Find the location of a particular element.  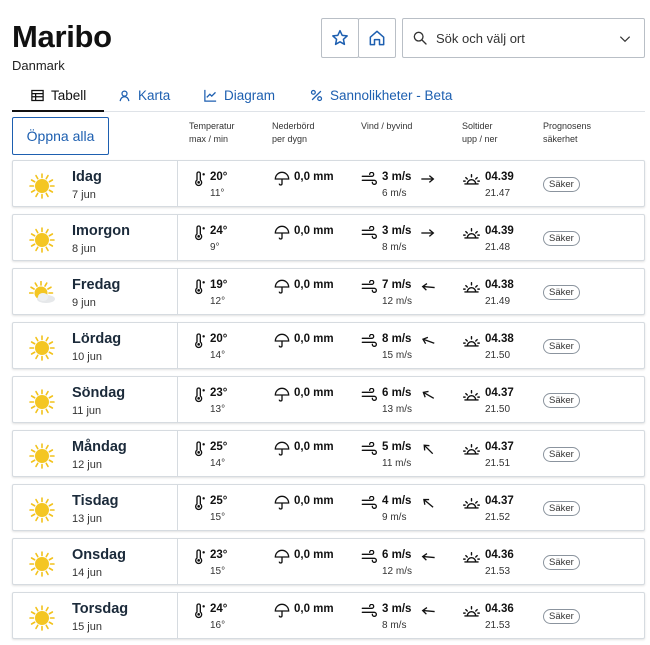

day-date: 7 jun is located at coordinates (84, 195).